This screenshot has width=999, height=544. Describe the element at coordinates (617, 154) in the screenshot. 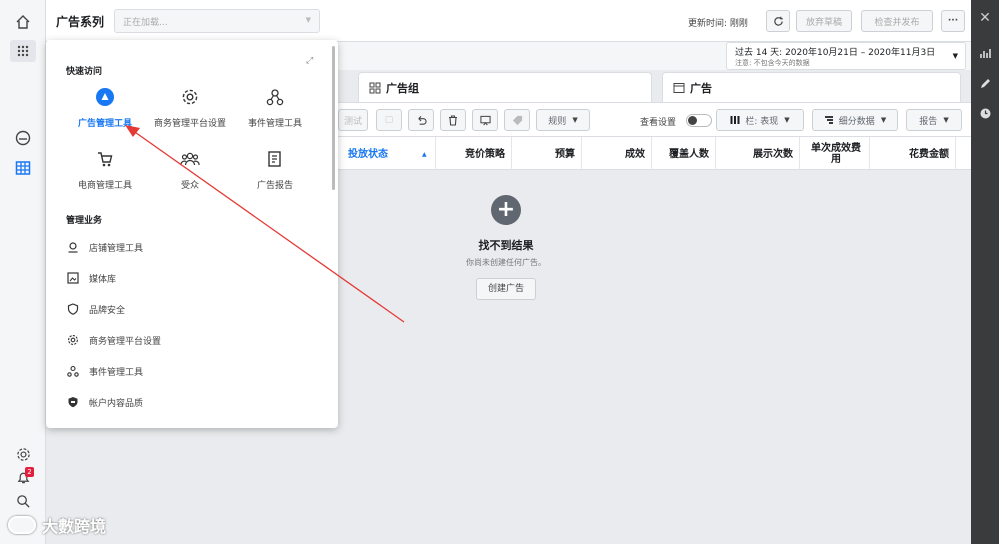

I see `column-header-results: 成效` at that location.